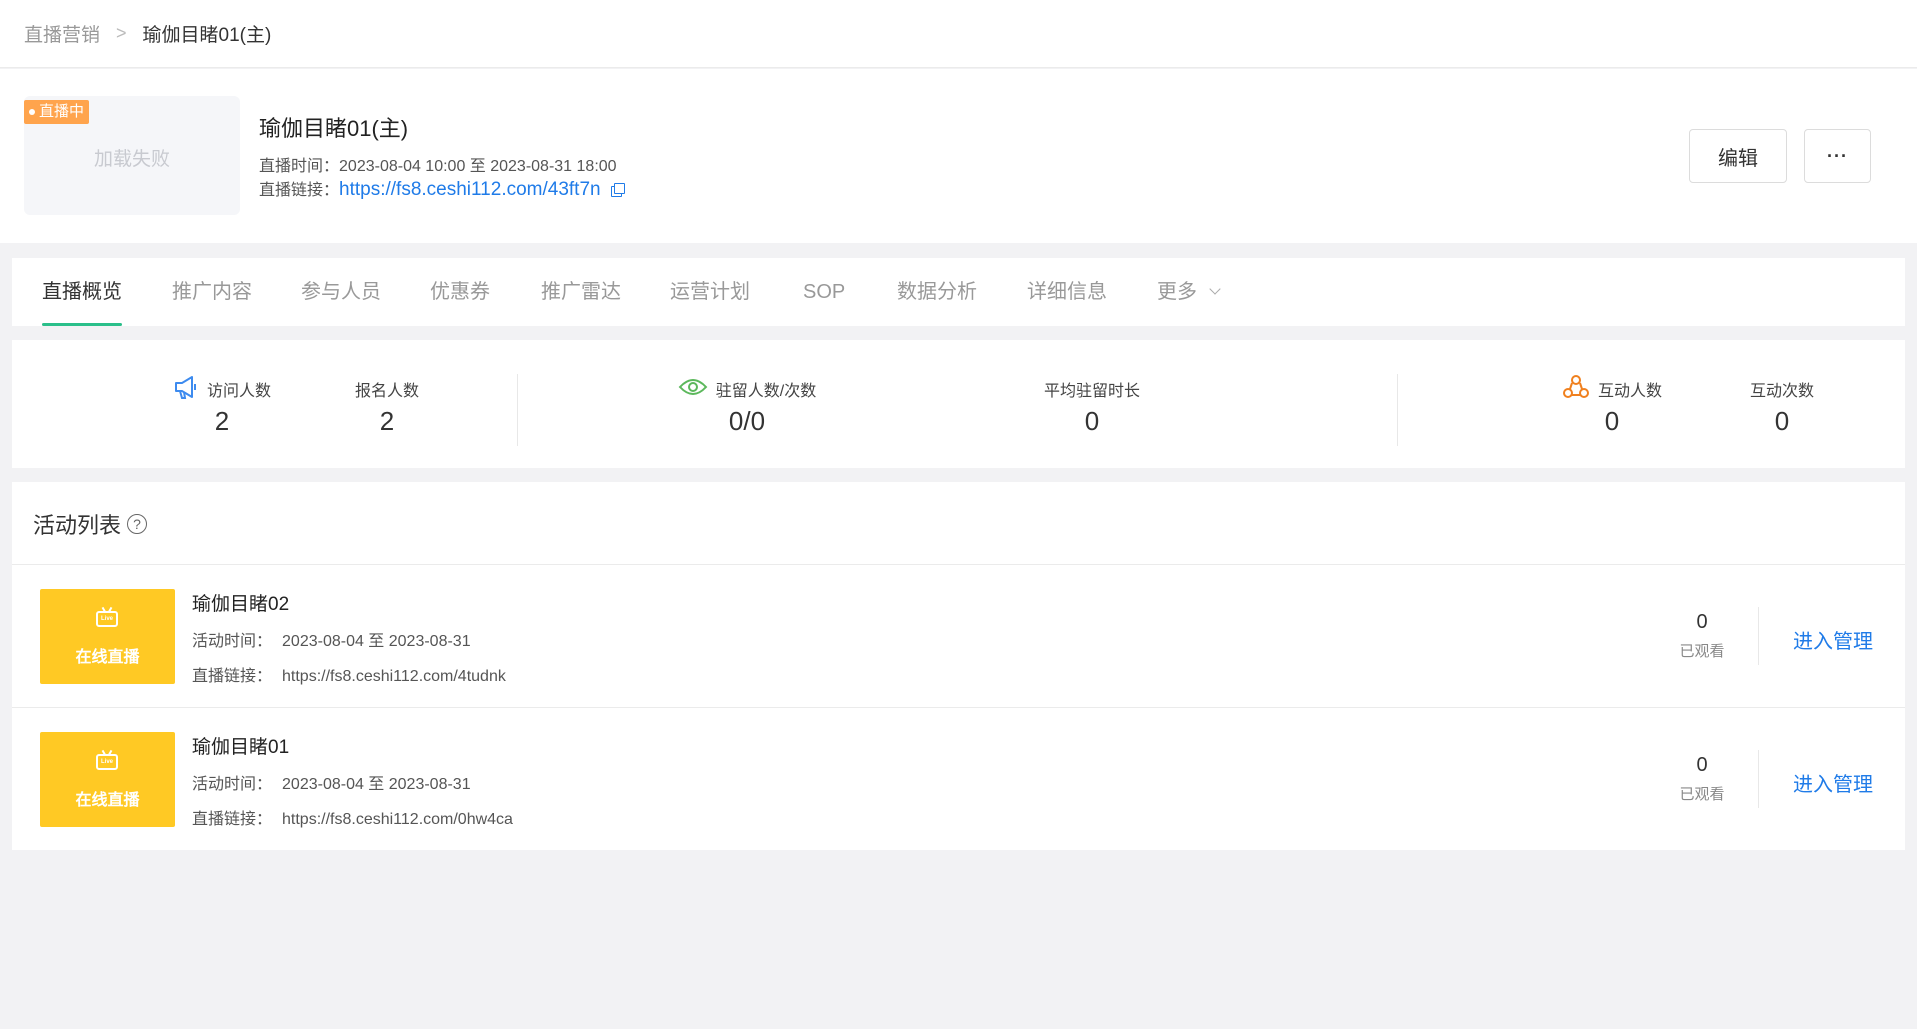 This screenshot has height=1029, width=1917. Describe the element at coordinates (1576, 389) in the screenshot. I see `interaction-icon` at that location.